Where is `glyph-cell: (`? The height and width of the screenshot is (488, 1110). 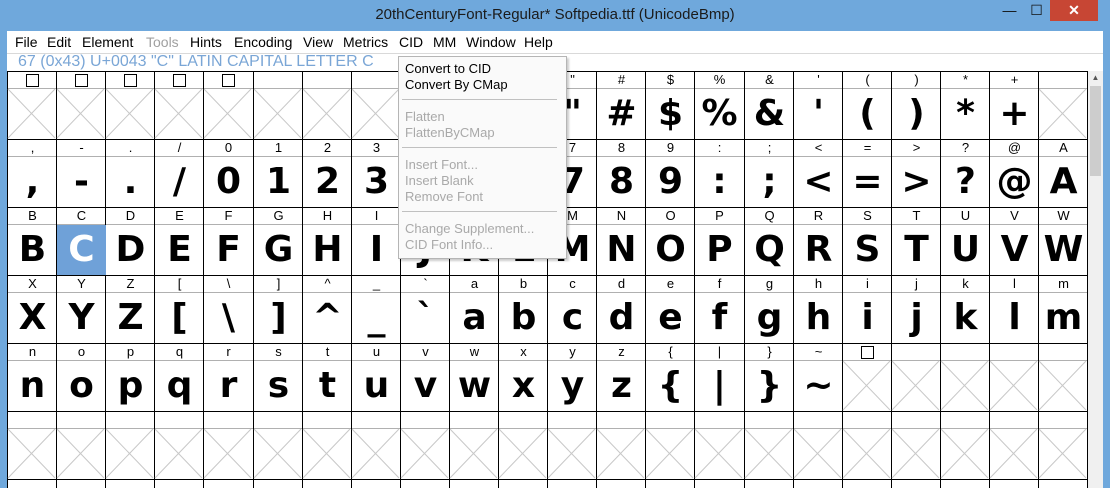 glyph-cell: ( is located at coordinates (867, 114).